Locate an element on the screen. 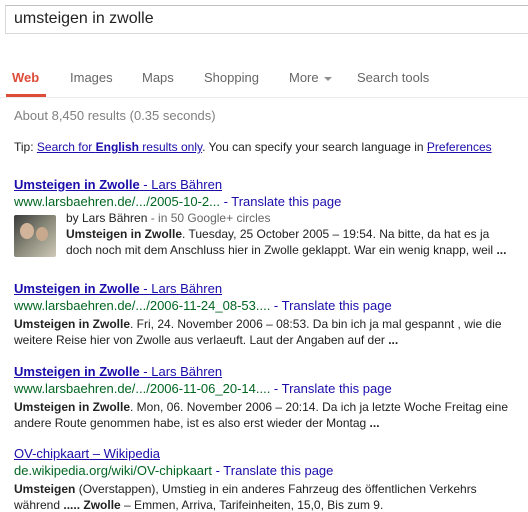 The image size is (528, 512). byline: by Lars Bähren - in 50 Google+ circles is located at coordinates (297, 218).